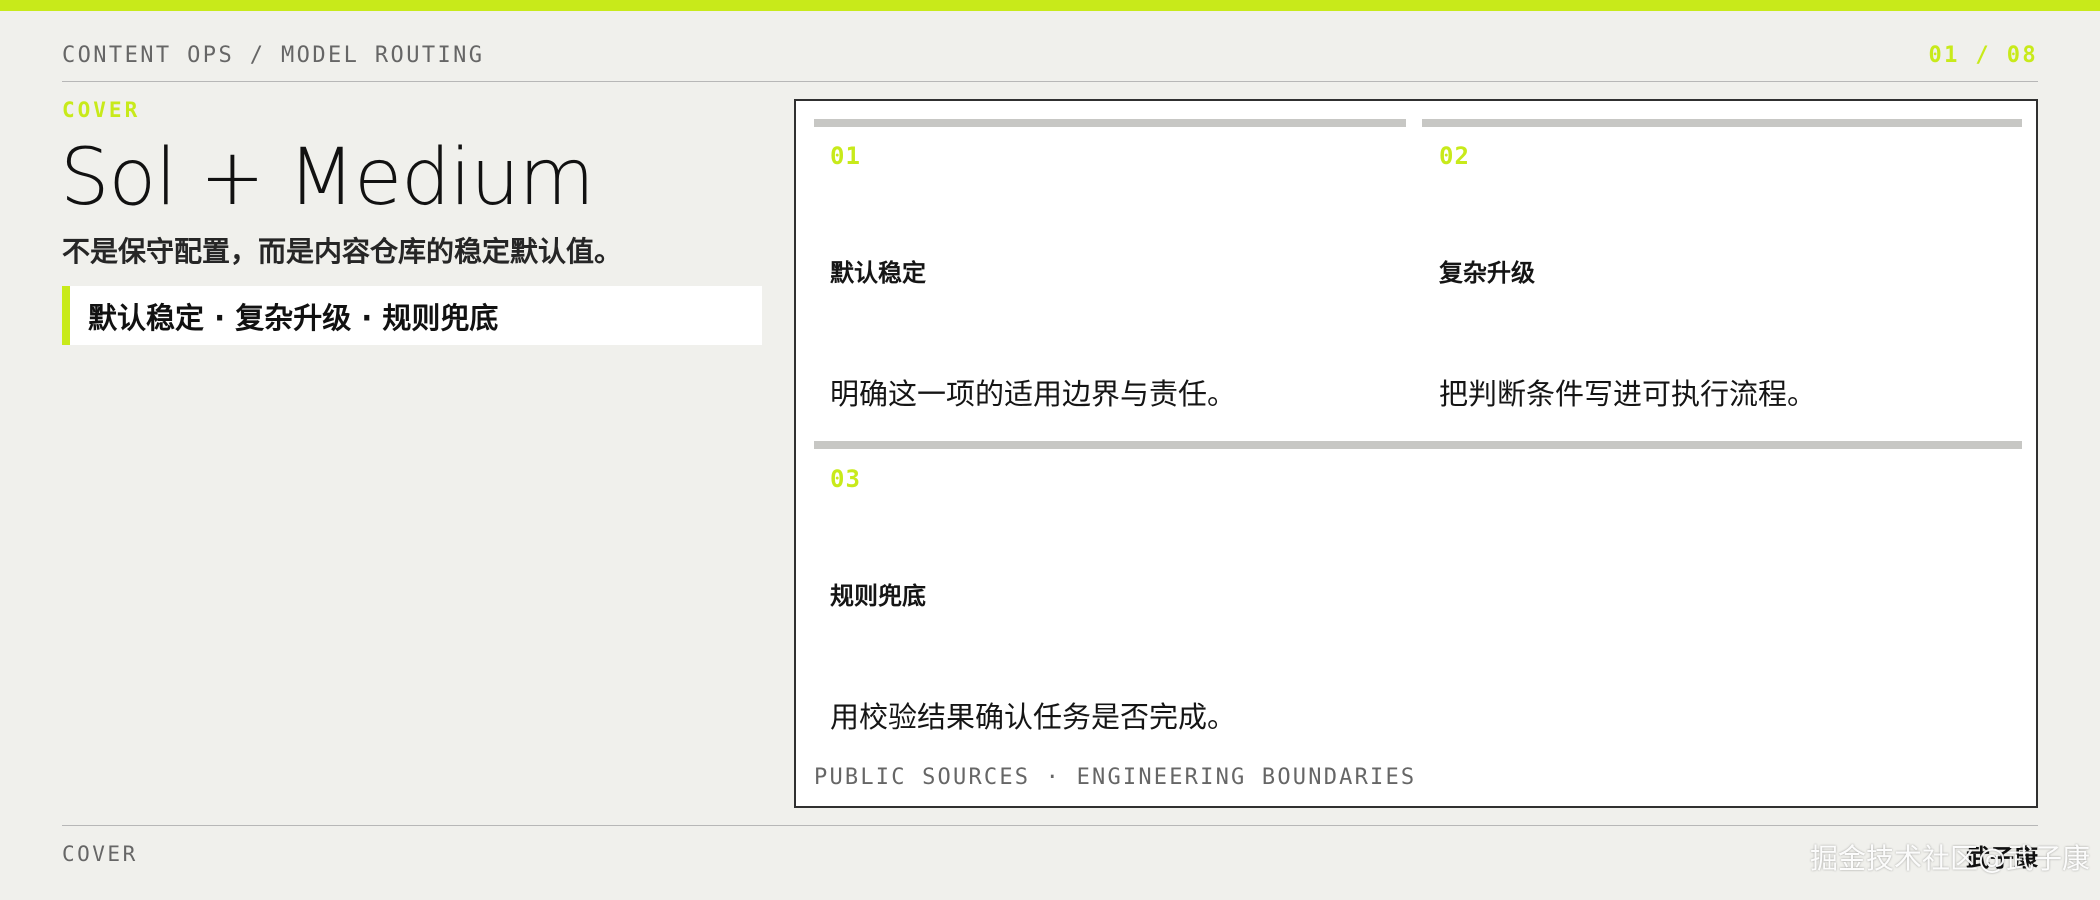 The image size is (2100, 900). What do you see at coordinates (878, 596) in the screenshot?
I see `card-3-title: 规则兜底` at bounding box center [878, 596].